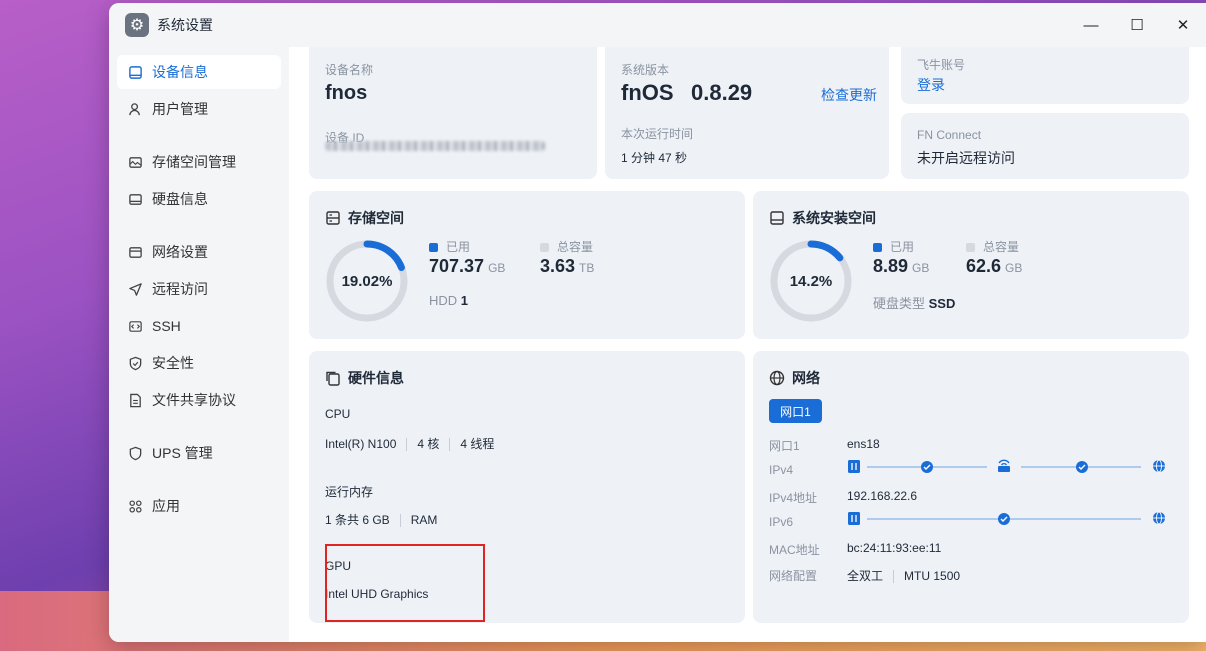 Image resolution: width=1206 pixels, height=651 pixels. What do you see at coordinates (199, 162) in the screenshot?
I see `sidebar-item-storage: 存储空间管理` at bounding box center [199, 162].